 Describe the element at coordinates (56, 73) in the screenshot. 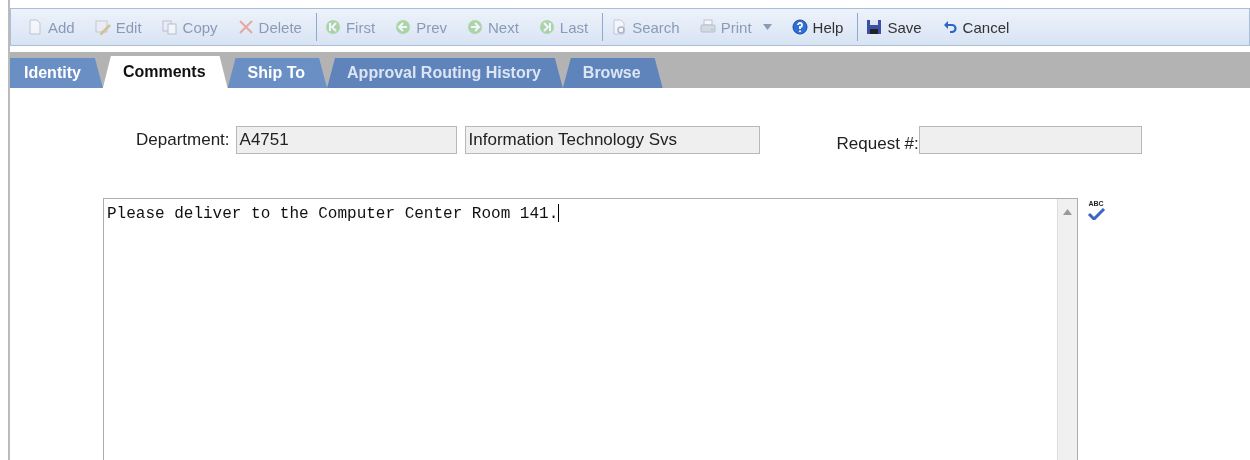

I see `tab: Identity` at that location.